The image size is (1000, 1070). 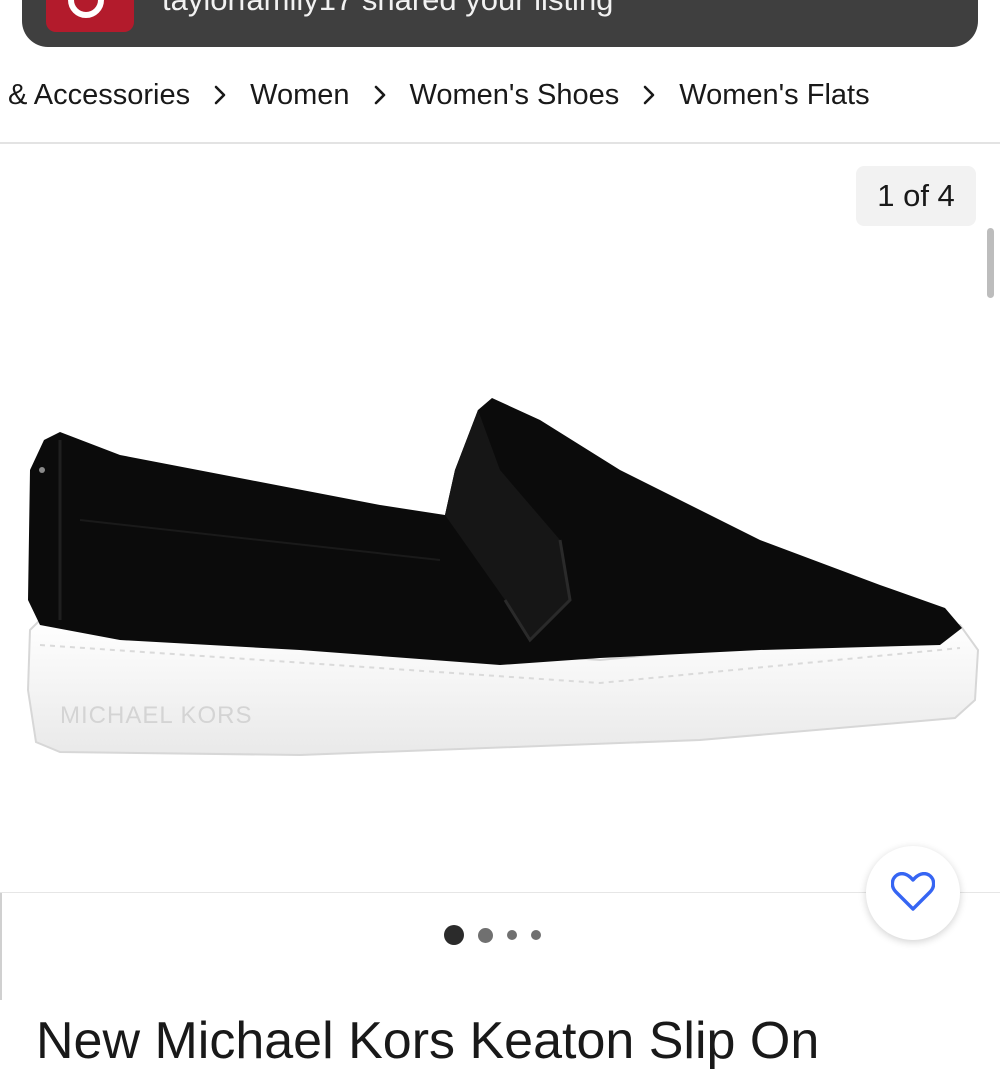 I want to click on notification-text: taylorfamily17 shared your listing, so click(x=387, y=7).